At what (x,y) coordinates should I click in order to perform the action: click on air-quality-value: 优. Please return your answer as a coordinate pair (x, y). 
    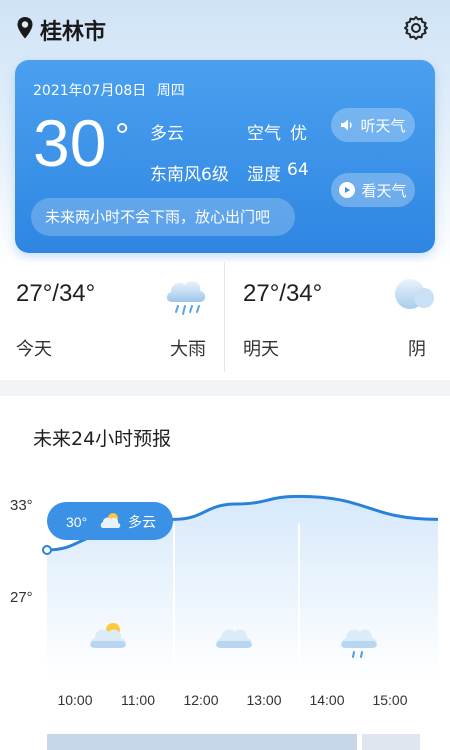
    Looking at the image, I should click on (298, 134).